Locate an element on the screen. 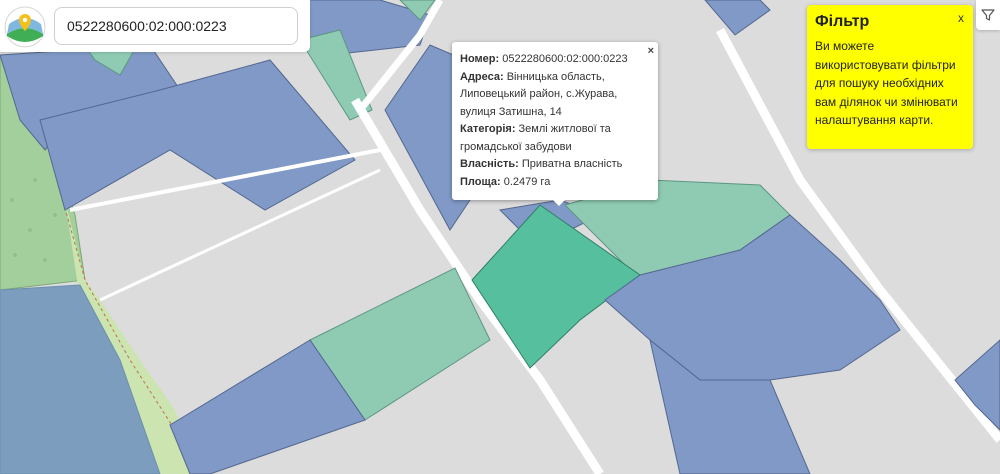 The width and height of the screenshot is (1000, 474). cadastral-number-search-input is located at coordinates (176, 26).